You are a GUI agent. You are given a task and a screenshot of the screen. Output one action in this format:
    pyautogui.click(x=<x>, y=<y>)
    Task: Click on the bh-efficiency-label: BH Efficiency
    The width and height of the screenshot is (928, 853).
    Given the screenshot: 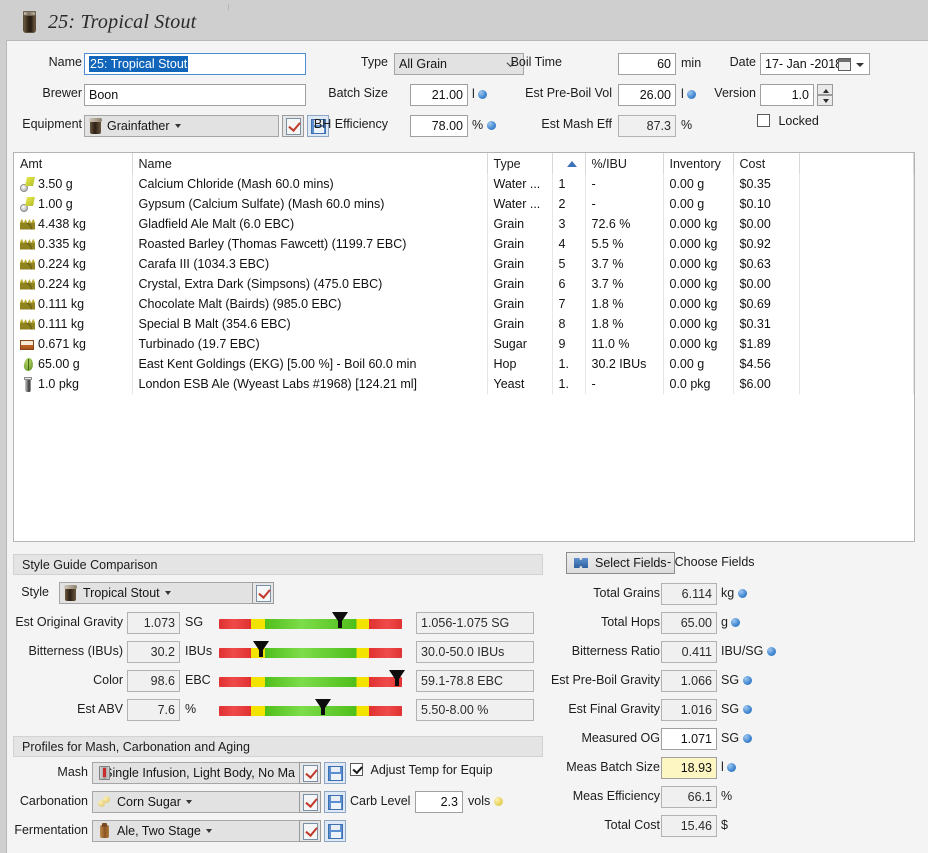 What is the action you would take?
    pyautogui.click(x=350, y=124)
    